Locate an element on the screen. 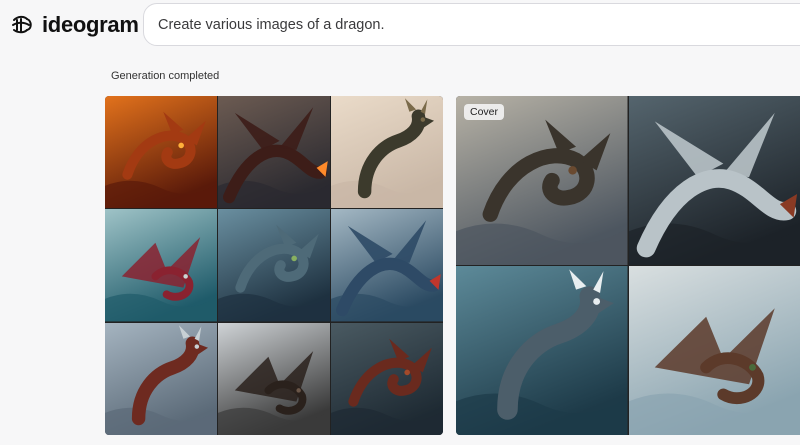 The height and width of the screenshot is (445, 800). prompt-input-text: Create various images of a dragon. is located at coordinates (271, 24).